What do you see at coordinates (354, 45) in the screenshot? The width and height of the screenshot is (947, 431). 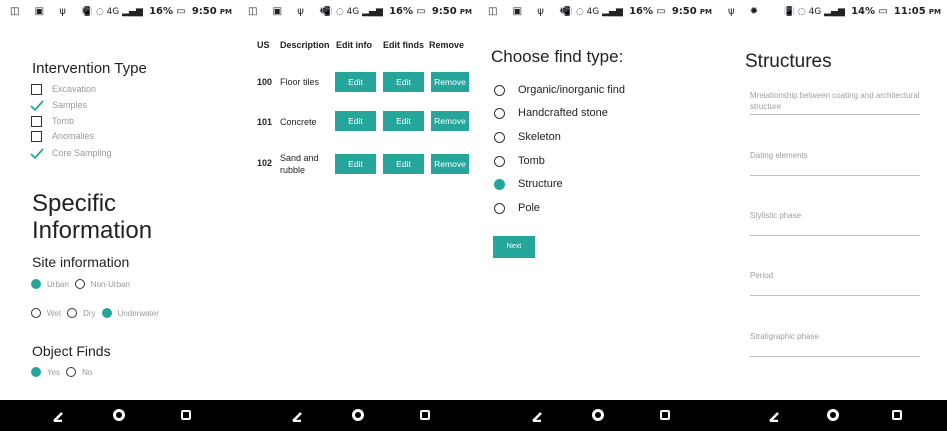 I see `header-edit-info: Edit info` at bounding box center [354, 45].